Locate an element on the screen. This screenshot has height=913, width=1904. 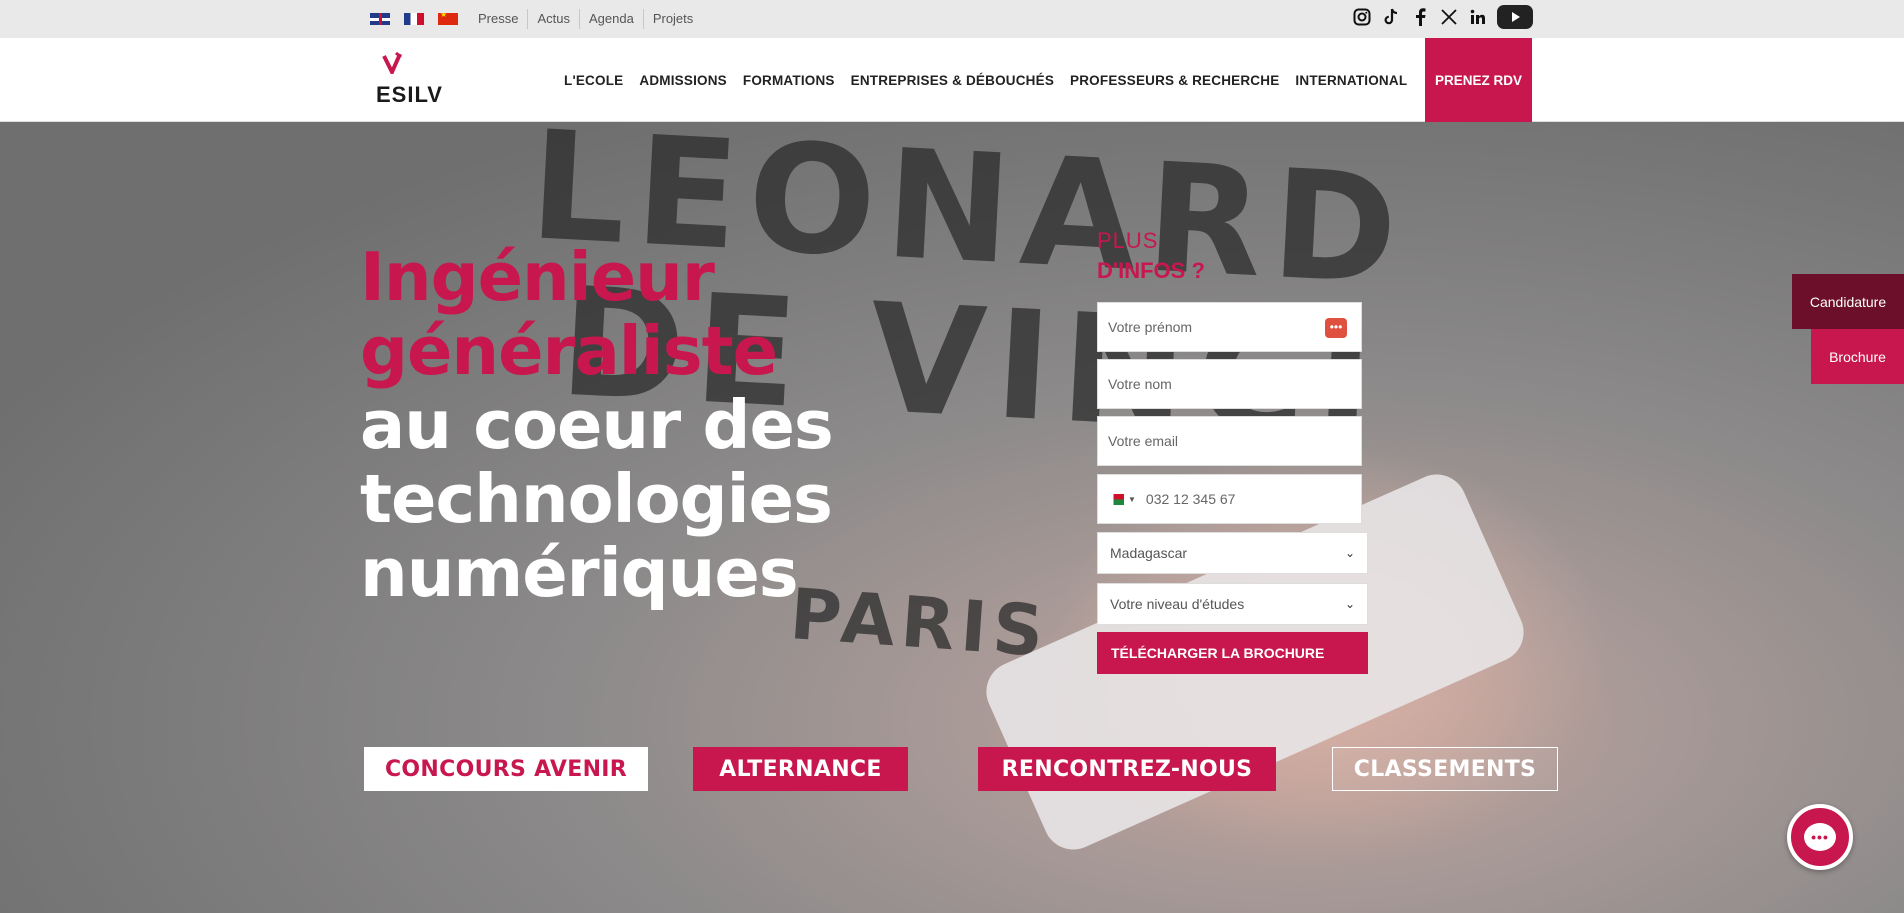
phone-placeholder: 032 12 345 67 is located at coordinates (1190, 499).